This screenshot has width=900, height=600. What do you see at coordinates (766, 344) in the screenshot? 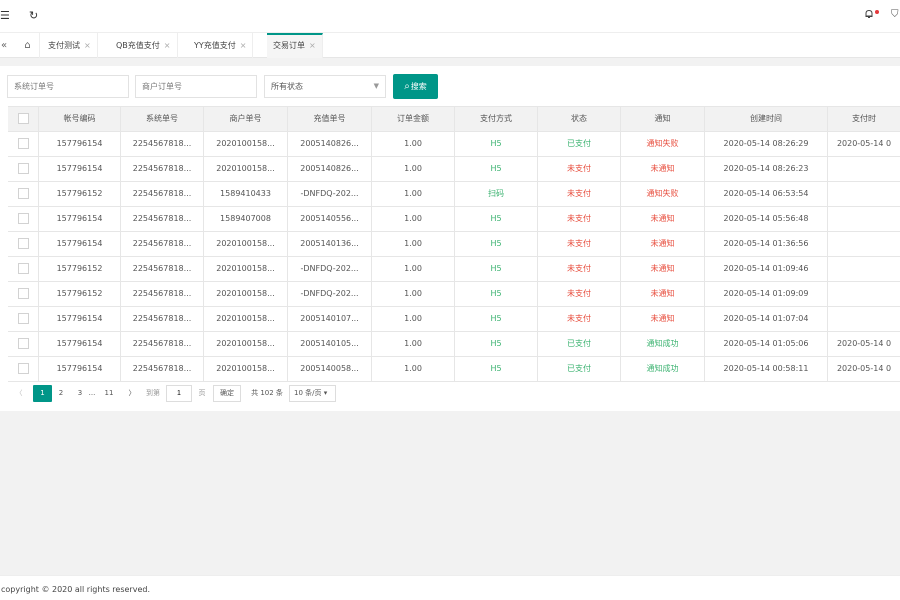
I see `cell-created-time: 2020-05-14 01:05:06` at bounding box center [766, 344].